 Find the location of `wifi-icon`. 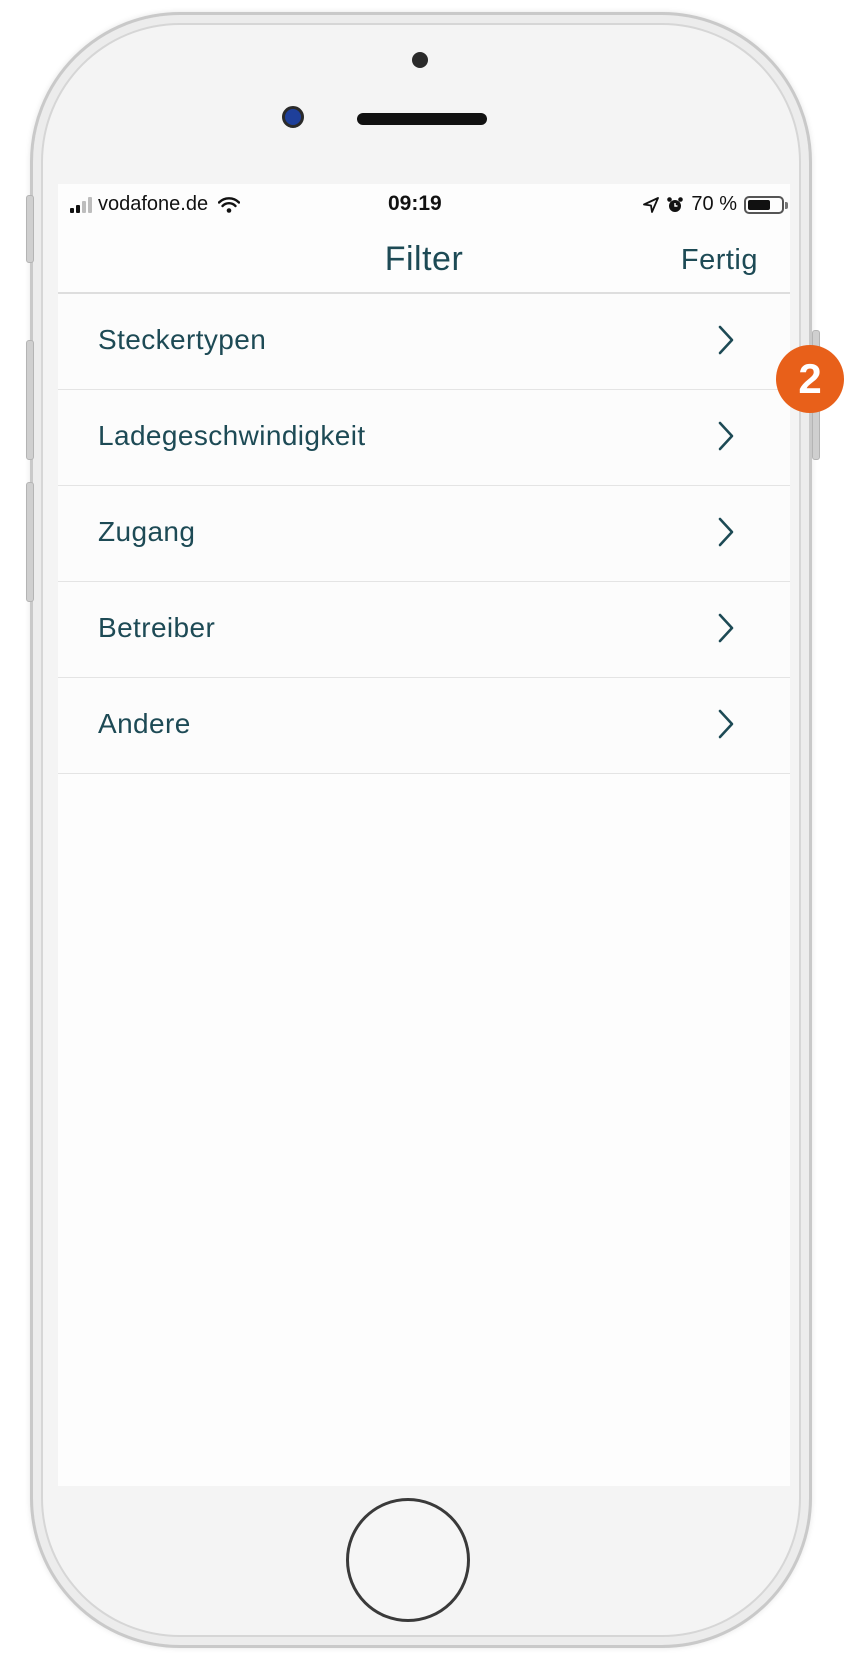

wifi-icon is located at coordinates (229, 204).